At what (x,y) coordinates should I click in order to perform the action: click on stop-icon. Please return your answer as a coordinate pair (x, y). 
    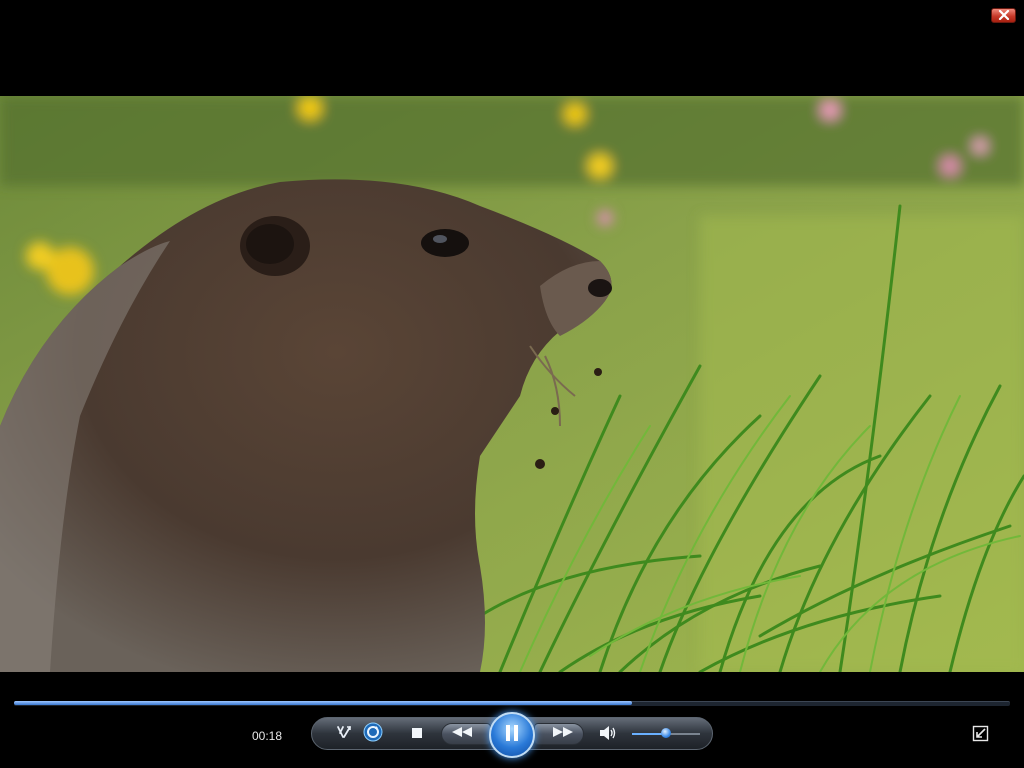
    Looking at the image, I should click on (417, 735).